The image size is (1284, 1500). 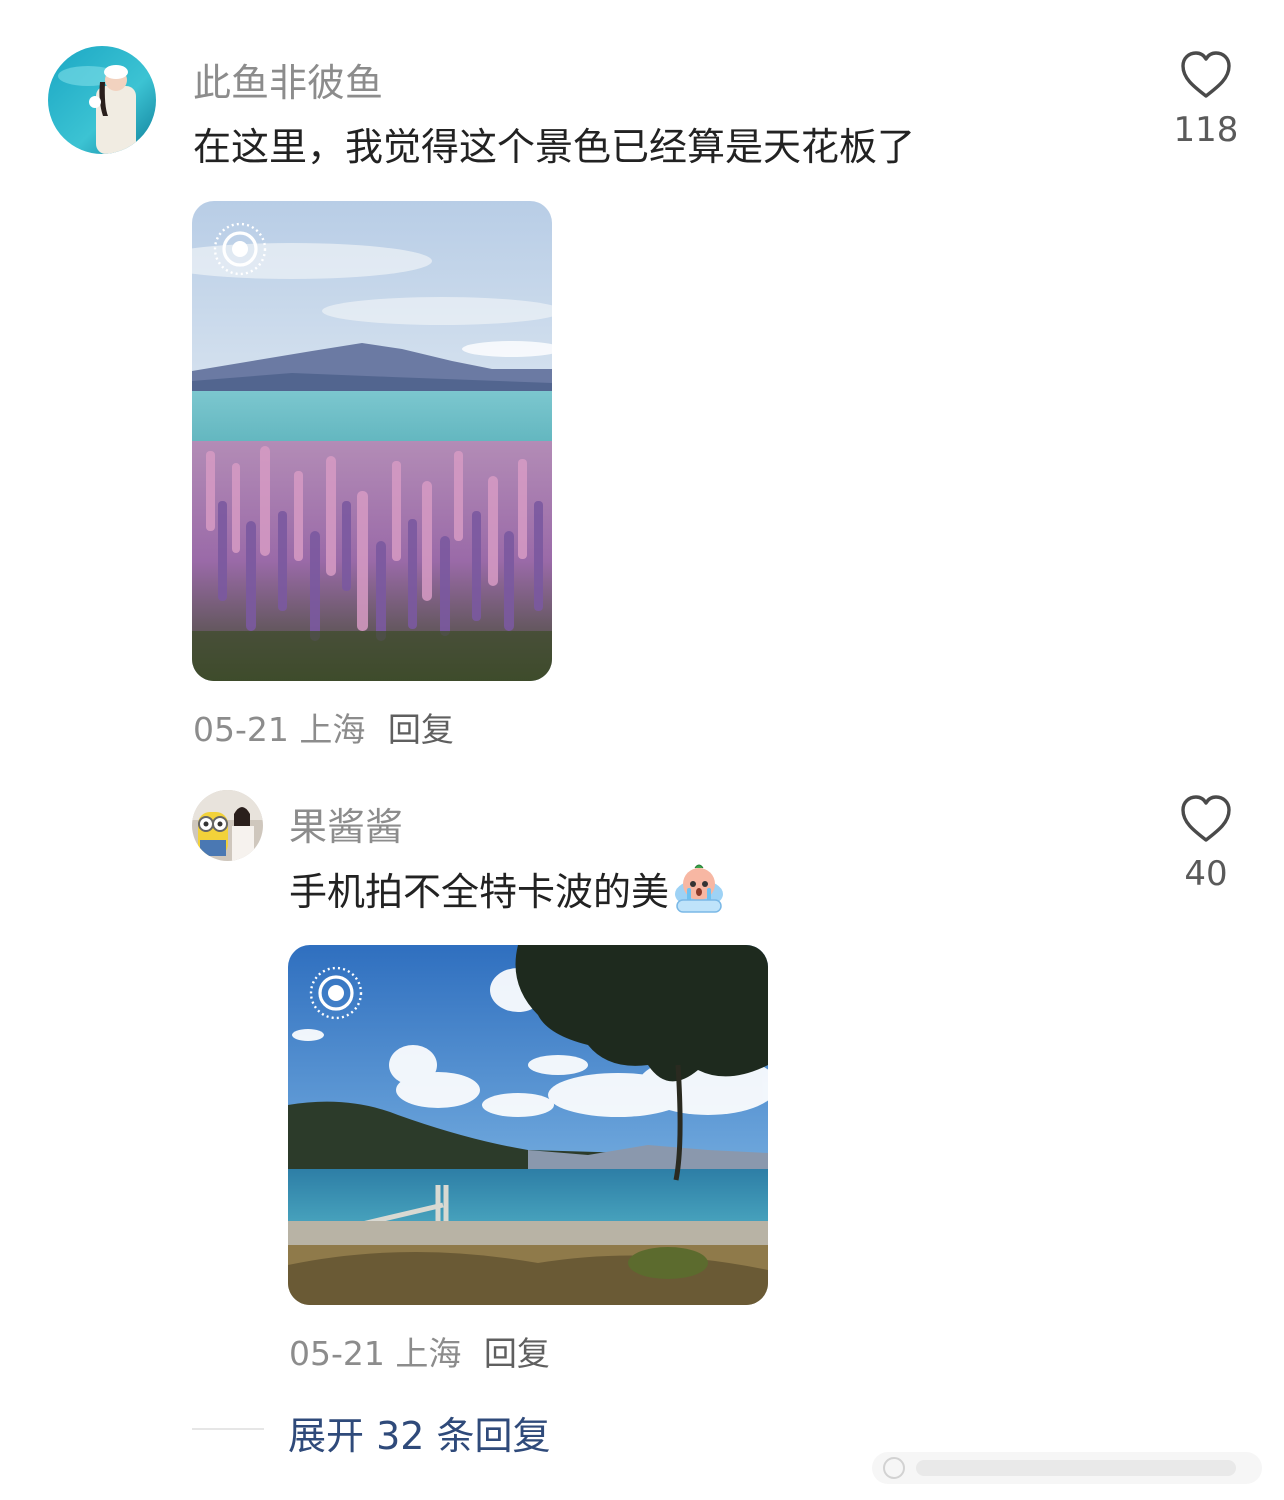 I want to click on username: 果酱酱, so click(x=346, y=823).